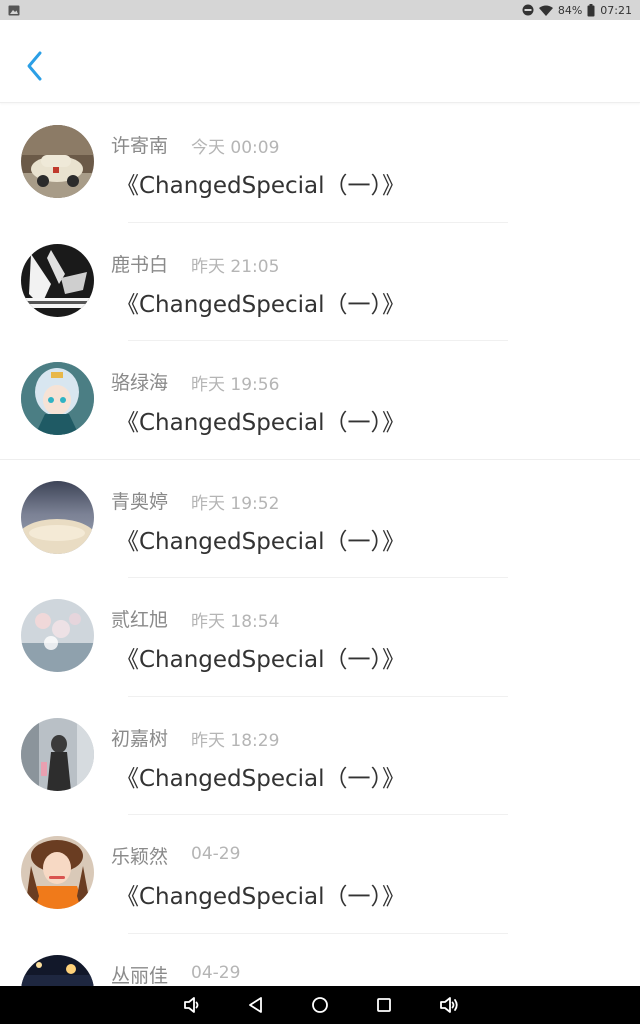 This screenshot has width=640, height=1024. Describe the element at coordinates (140, 975) in the screenshot. I see `sender-name: 丛丽佳` at that location.